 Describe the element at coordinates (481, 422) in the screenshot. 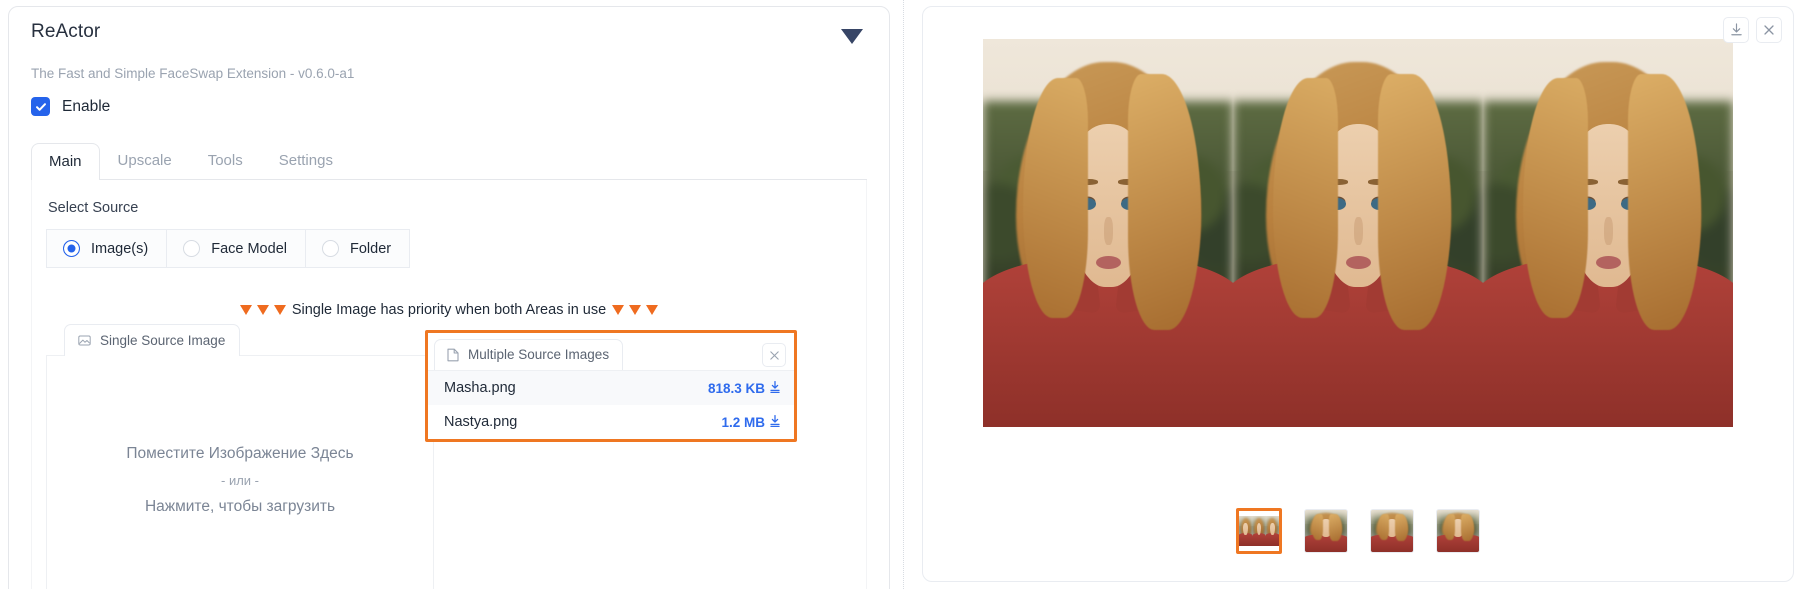

I see `file-name: Nastya.png` at that location.